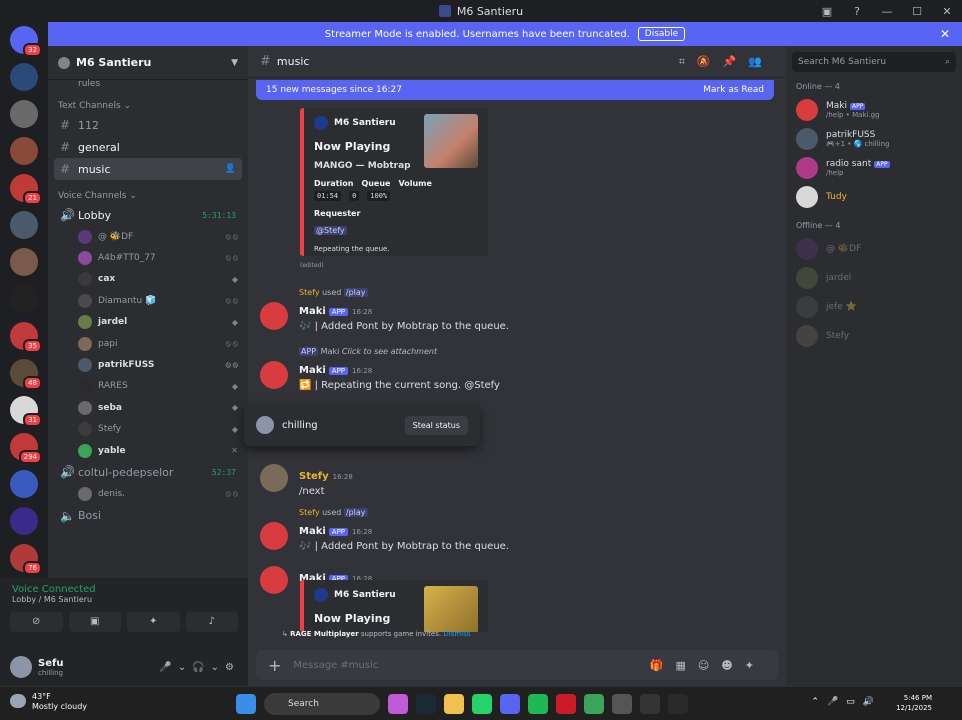 The width and height of the screenshot is (962, 720). What do you see at coordinates (148, 106) in the screenshot?
I see `text-channels-category: Text Channels ⌄` at bounding box center [148, 106].